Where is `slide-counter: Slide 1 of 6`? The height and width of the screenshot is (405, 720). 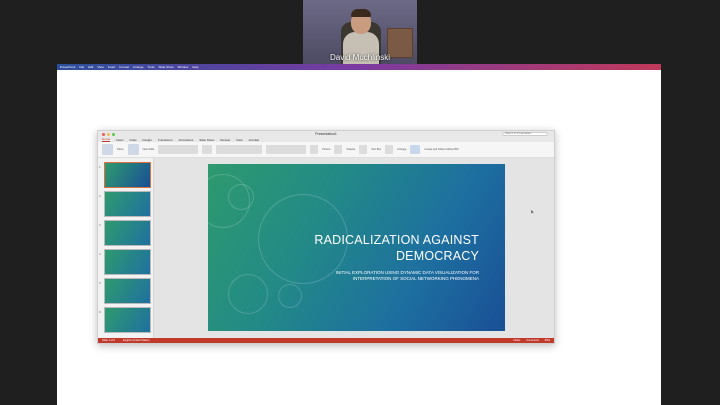
slide-counter: Slide 1 of 6 is located at coordinates (108, 340).